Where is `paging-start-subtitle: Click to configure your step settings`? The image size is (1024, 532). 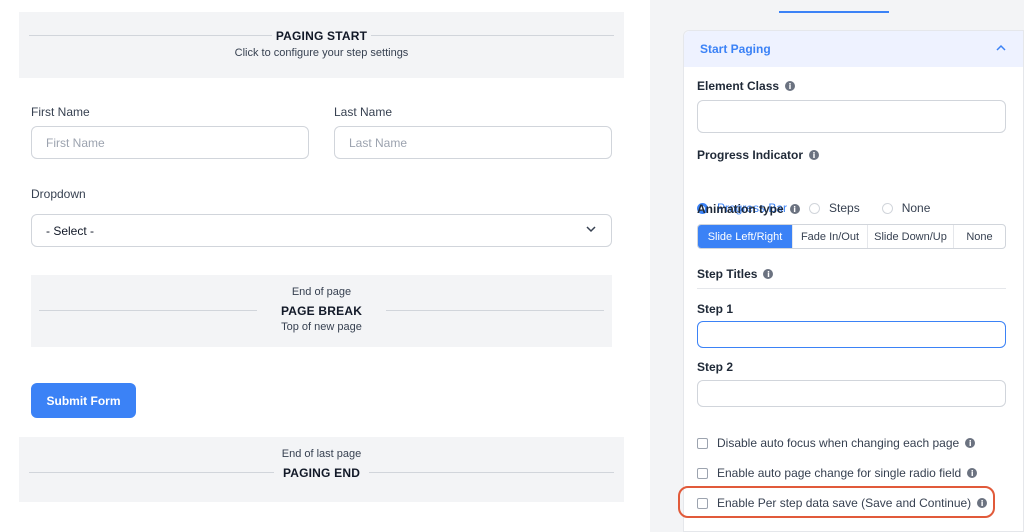 paging-start-subtitle: Click to configure your step settings is located at coordinates (321, 53).